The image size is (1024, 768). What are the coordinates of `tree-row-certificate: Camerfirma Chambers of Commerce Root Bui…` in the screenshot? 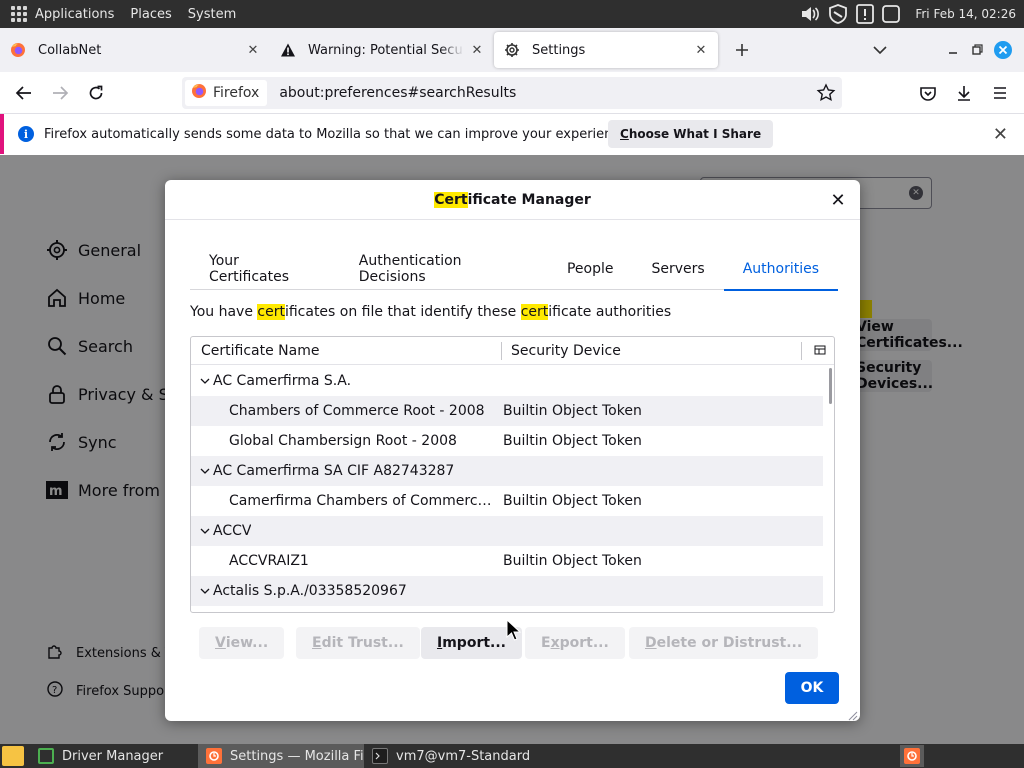 It's located at (507, 501).